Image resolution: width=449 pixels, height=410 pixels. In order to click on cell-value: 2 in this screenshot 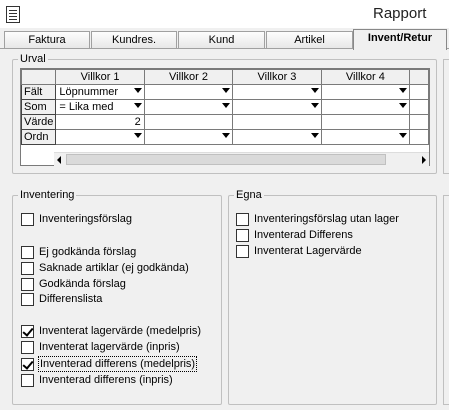, I will do `click(137, 122)`.